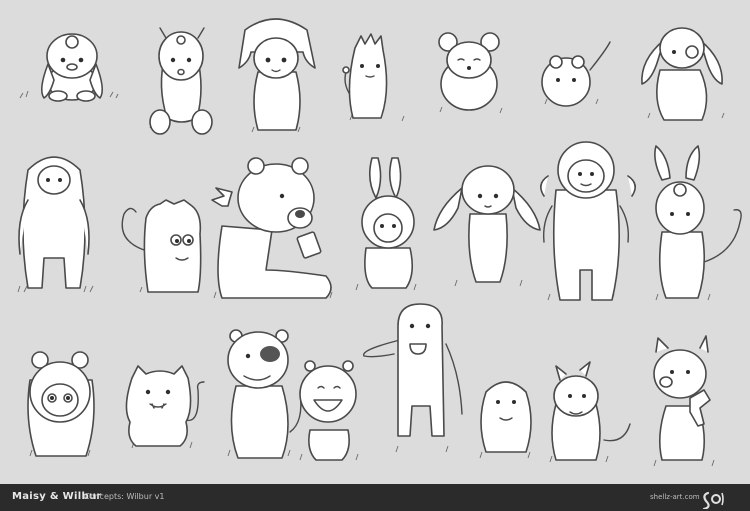 The width and height of the screenshot is (750, 511). I want to click on antenna-bear-creature-icon, so click(181, 81).